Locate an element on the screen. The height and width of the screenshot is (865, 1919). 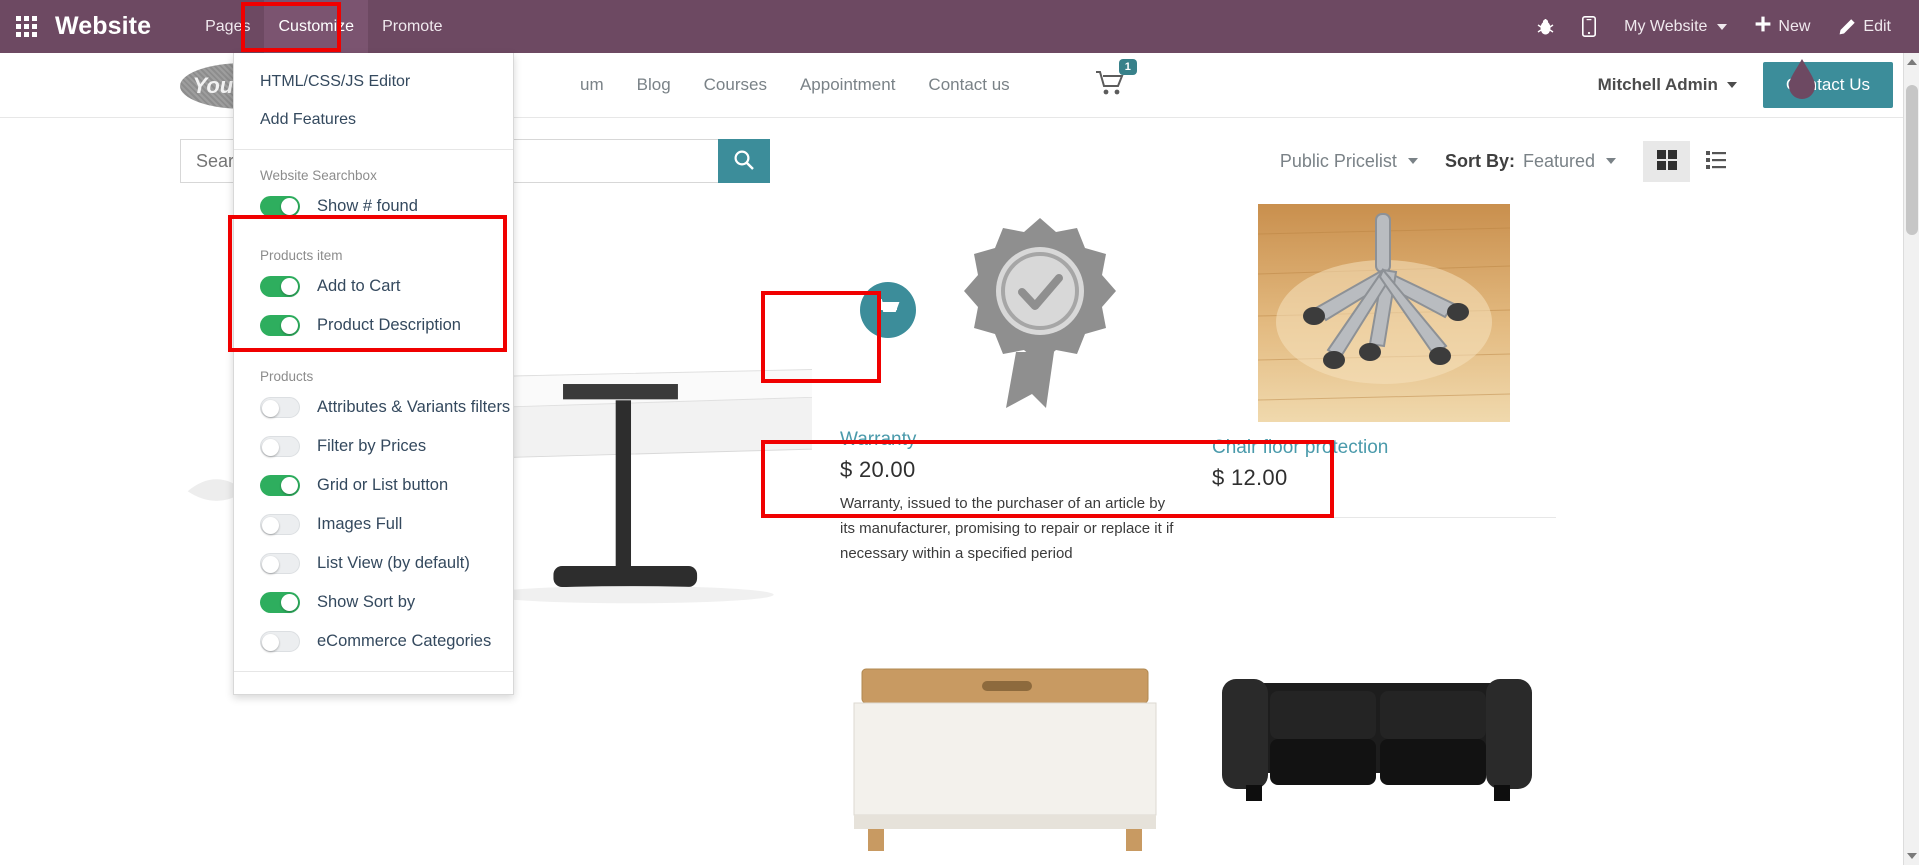
toggle-product-description: Product Description is located at coordinates (373, 325).